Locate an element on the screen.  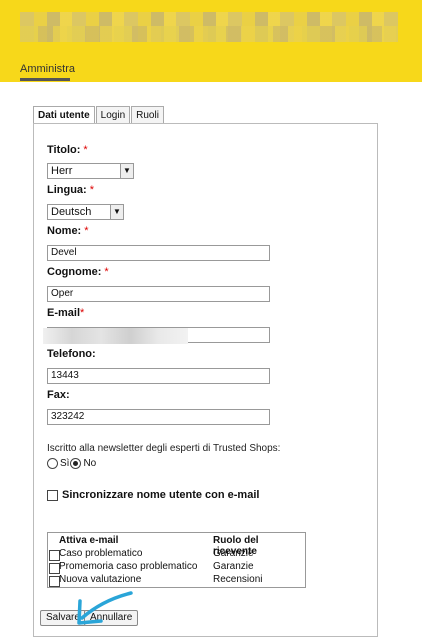
titolo-label-text: Titolo: is located at coordinates (64, 150).